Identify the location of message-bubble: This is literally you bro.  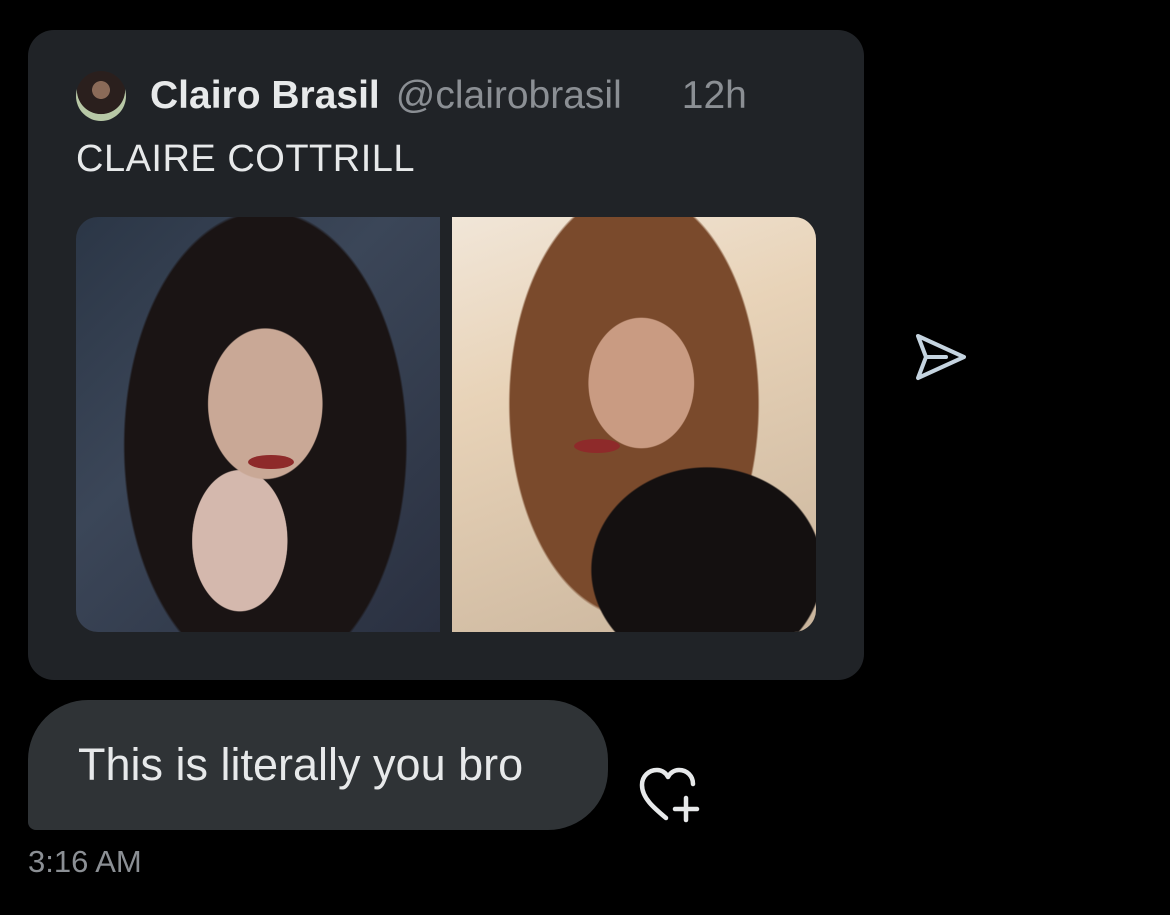
(318, 765).